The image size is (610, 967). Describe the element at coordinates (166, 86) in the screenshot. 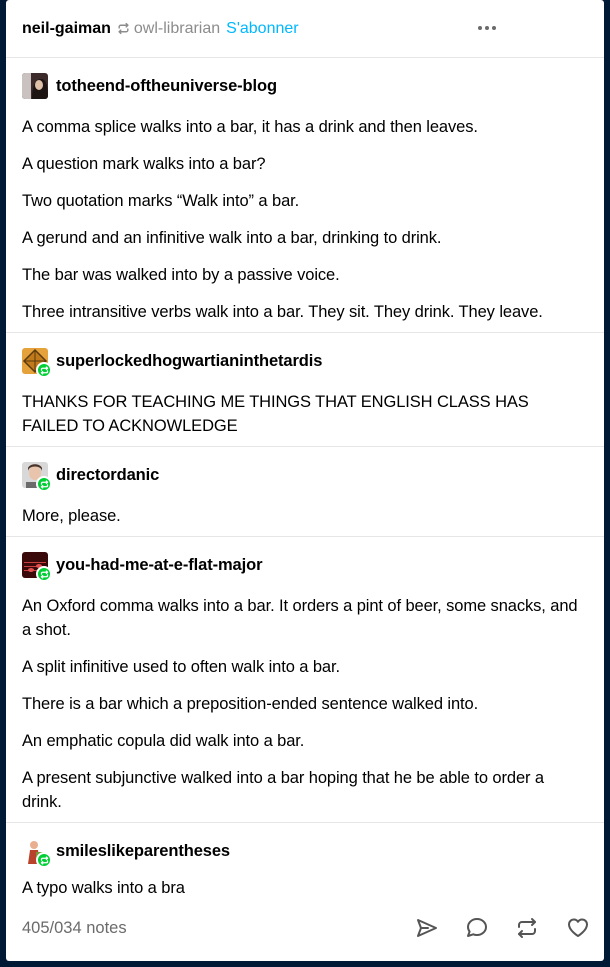

I see `author-name: totheend-oftheuniverse-blog` at that location.